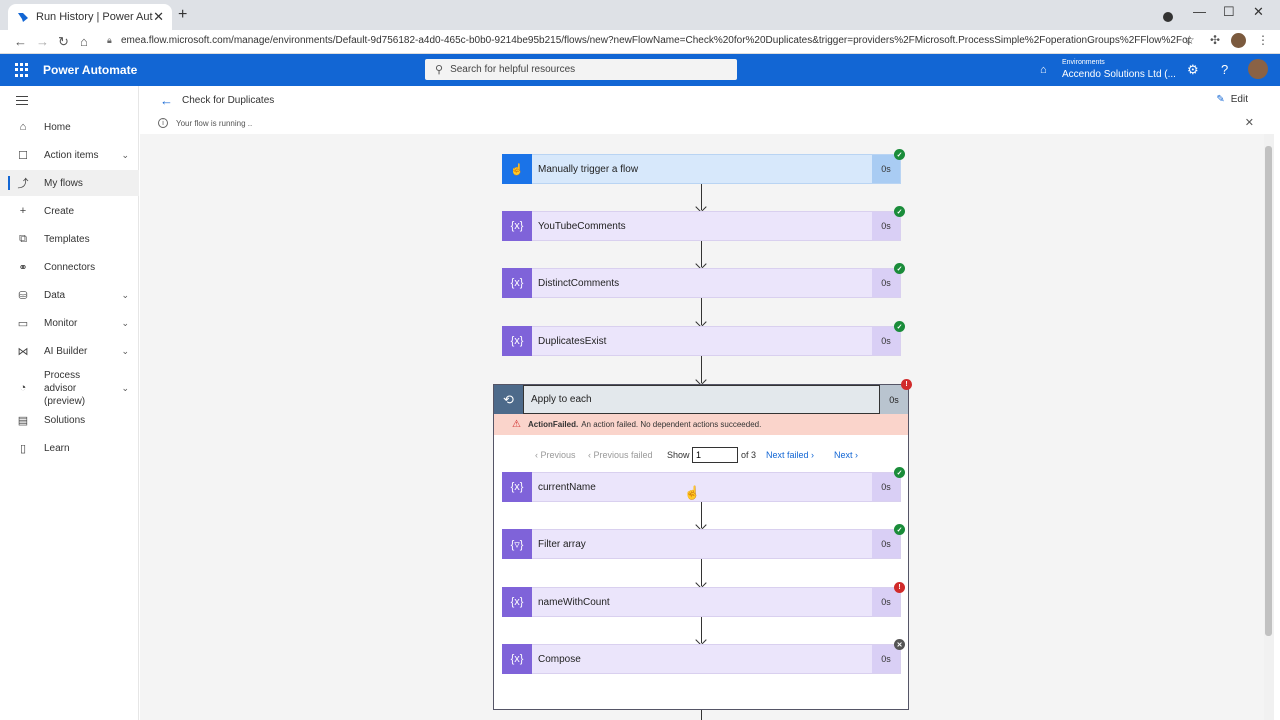  What do you see at coordinates (701, 715) in the screenshot?
I see `connector-arrow` at bounding box center [701, 715].